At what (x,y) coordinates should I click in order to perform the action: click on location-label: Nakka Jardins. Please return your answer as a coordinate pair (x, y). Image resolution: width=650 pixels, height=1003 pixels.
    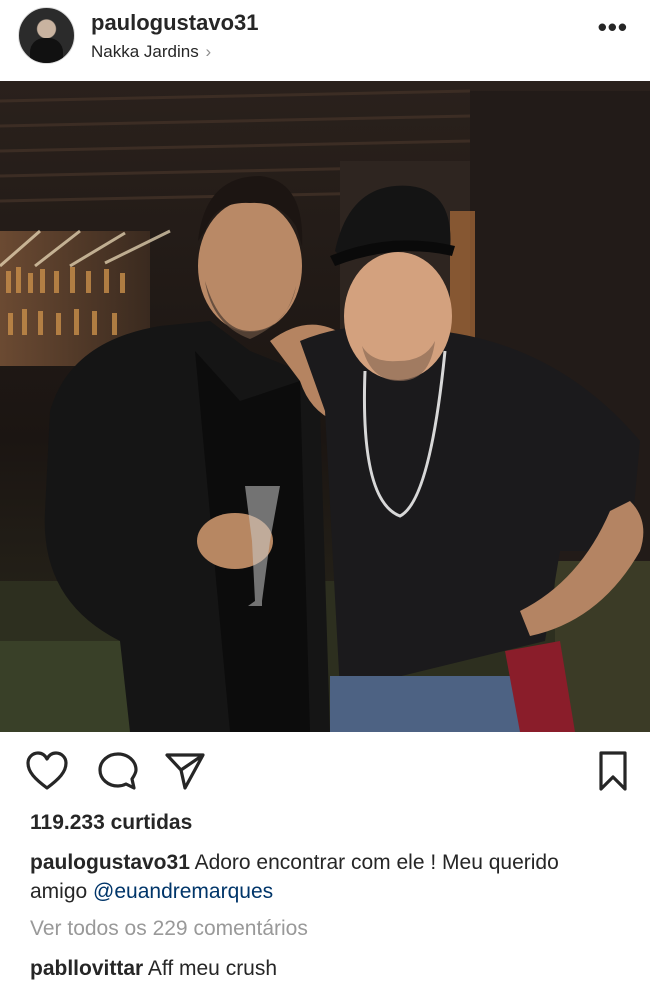
    Looking at the image, I should click on (145, 51).